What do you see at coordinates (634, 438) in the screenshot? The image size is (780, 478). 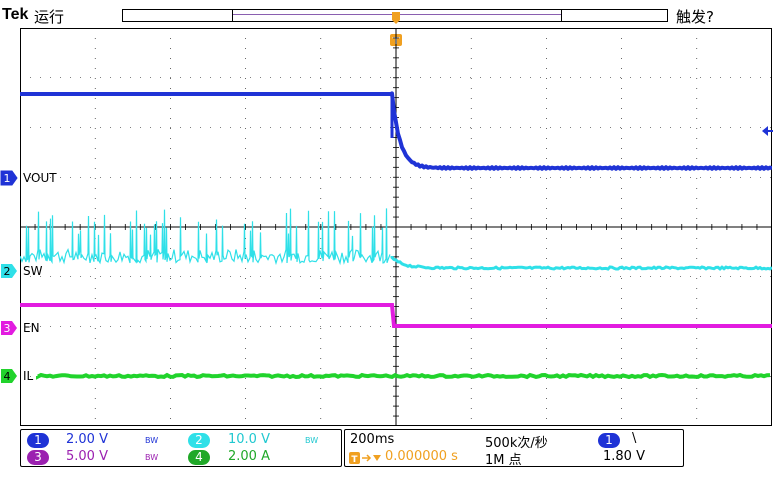 I see `trigger-slope-icon: \` at bounding box center [634, 438].